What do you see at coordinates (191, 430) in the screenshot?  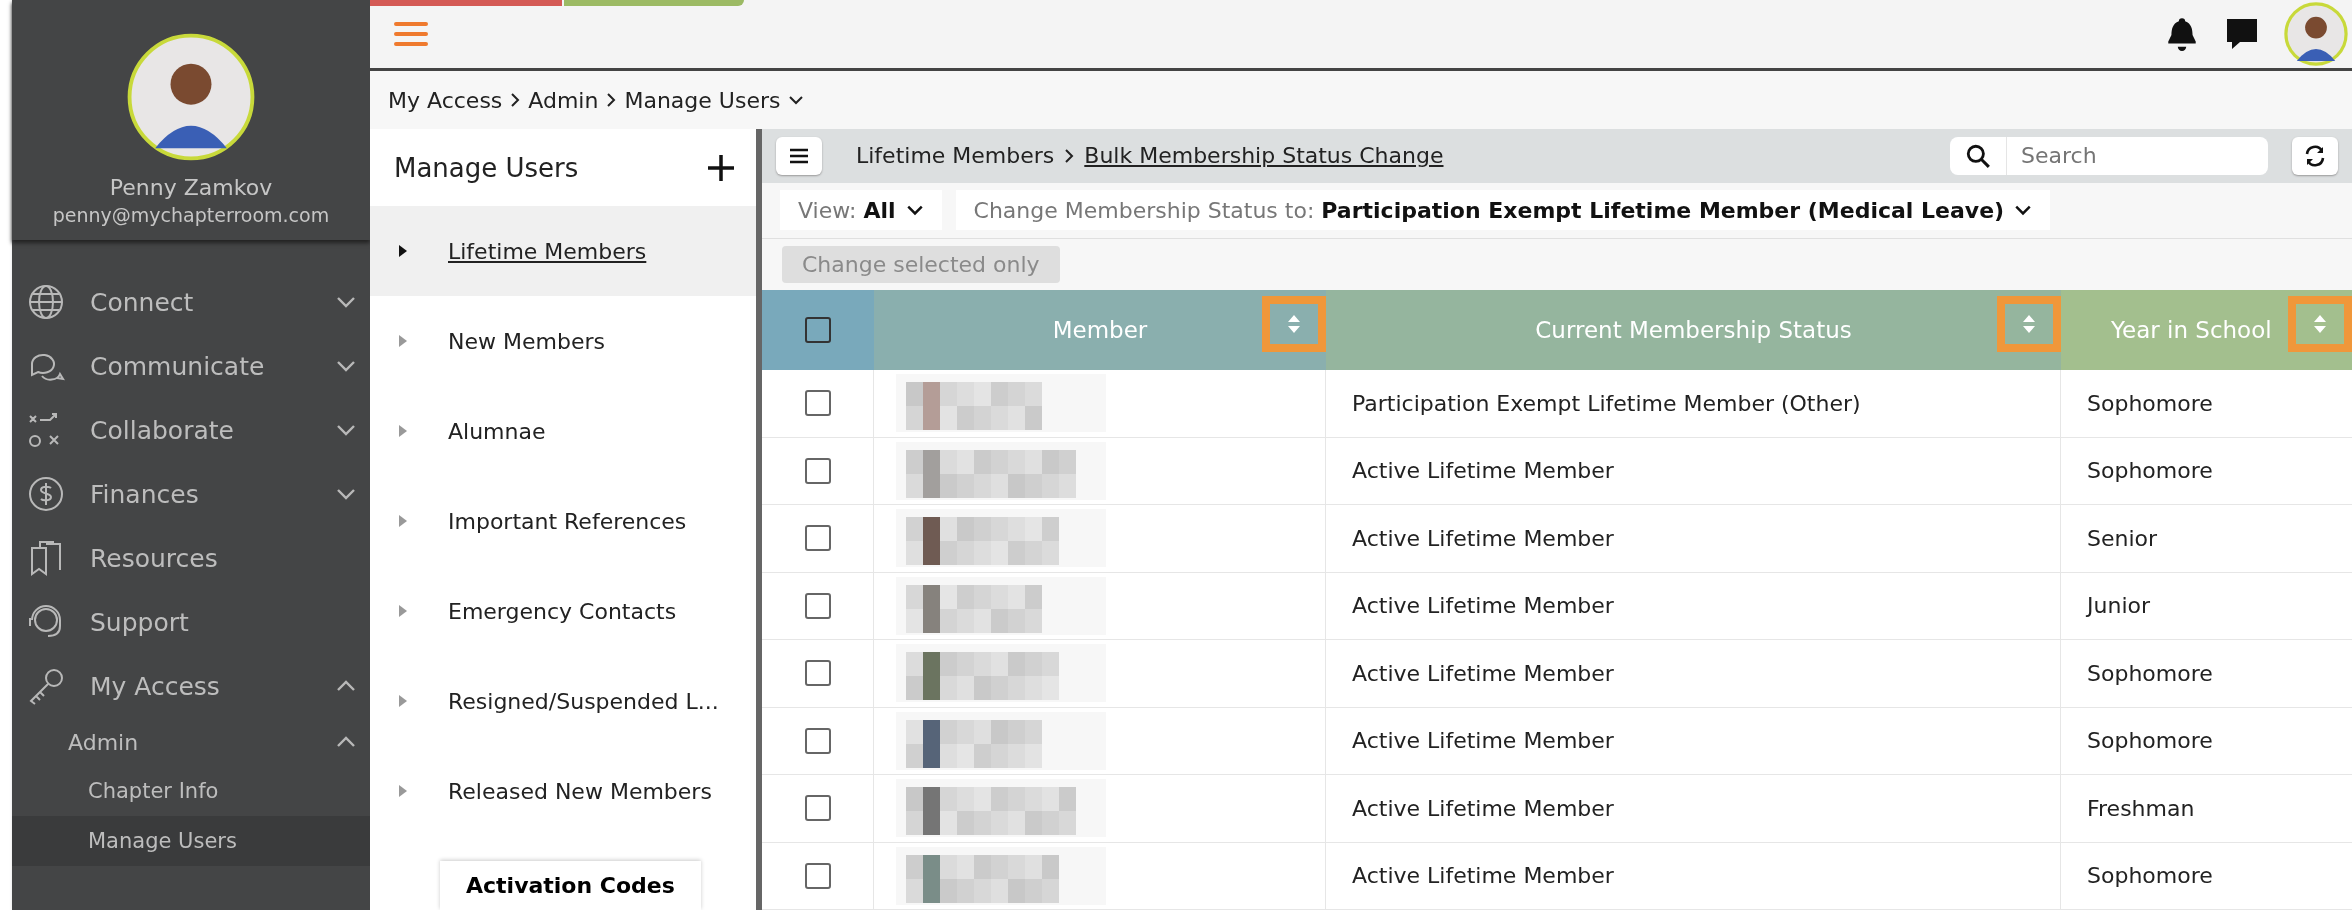 I see `nav-item: Collaborate` at bounding box center [191, 430].